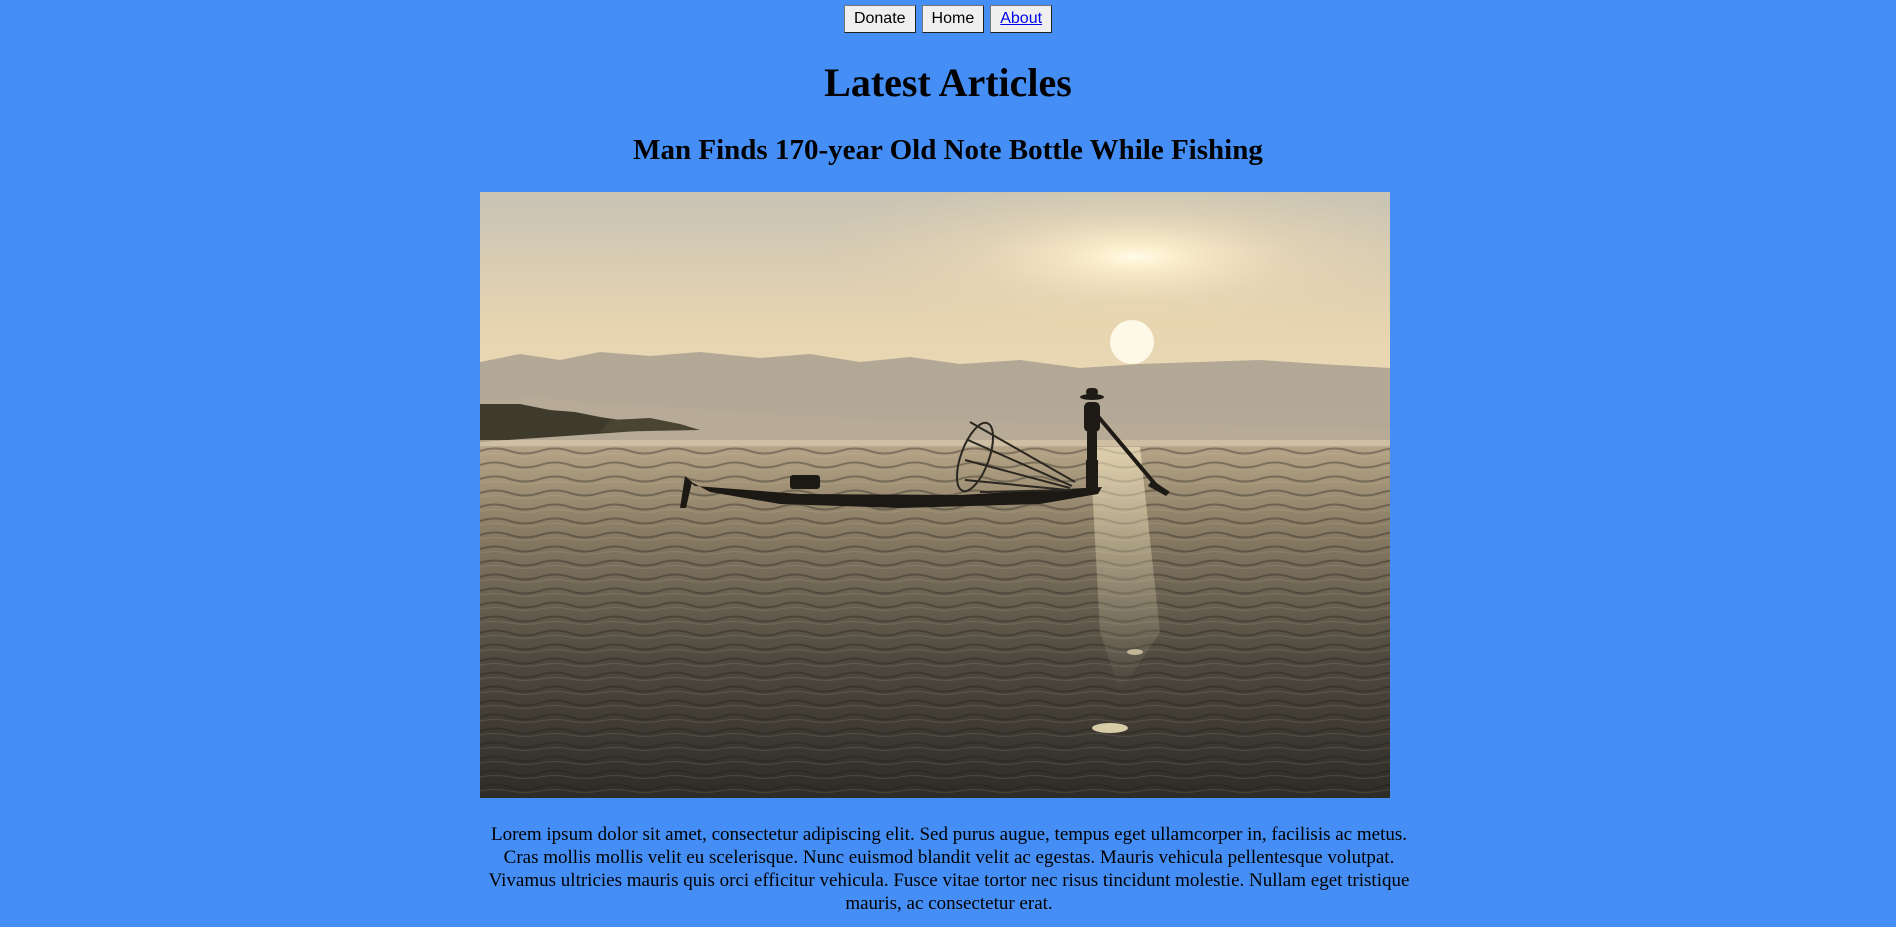 The image size is (1896, 927). I want to click on about-button: About, so click(1021, 19).